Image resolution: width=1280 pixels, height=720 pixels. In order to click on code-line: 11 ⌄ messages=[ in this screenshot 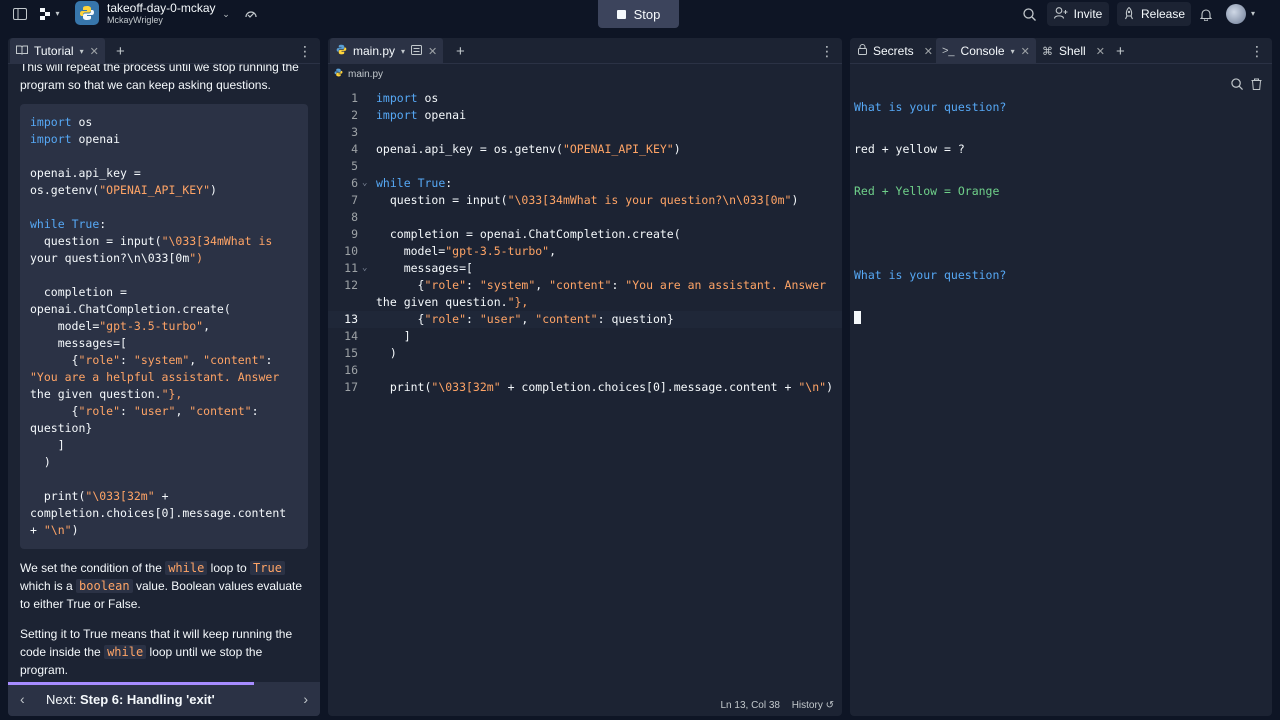, I will do `click(585, 268)`.